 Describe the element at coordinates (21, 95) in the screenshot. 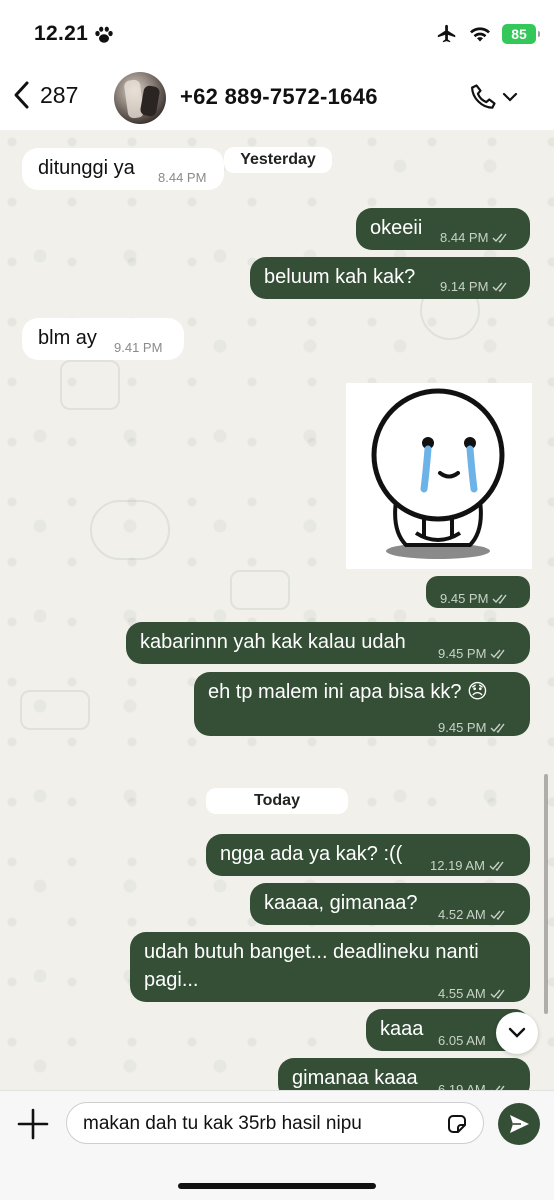

I see `back-chevron-icon` at that location.